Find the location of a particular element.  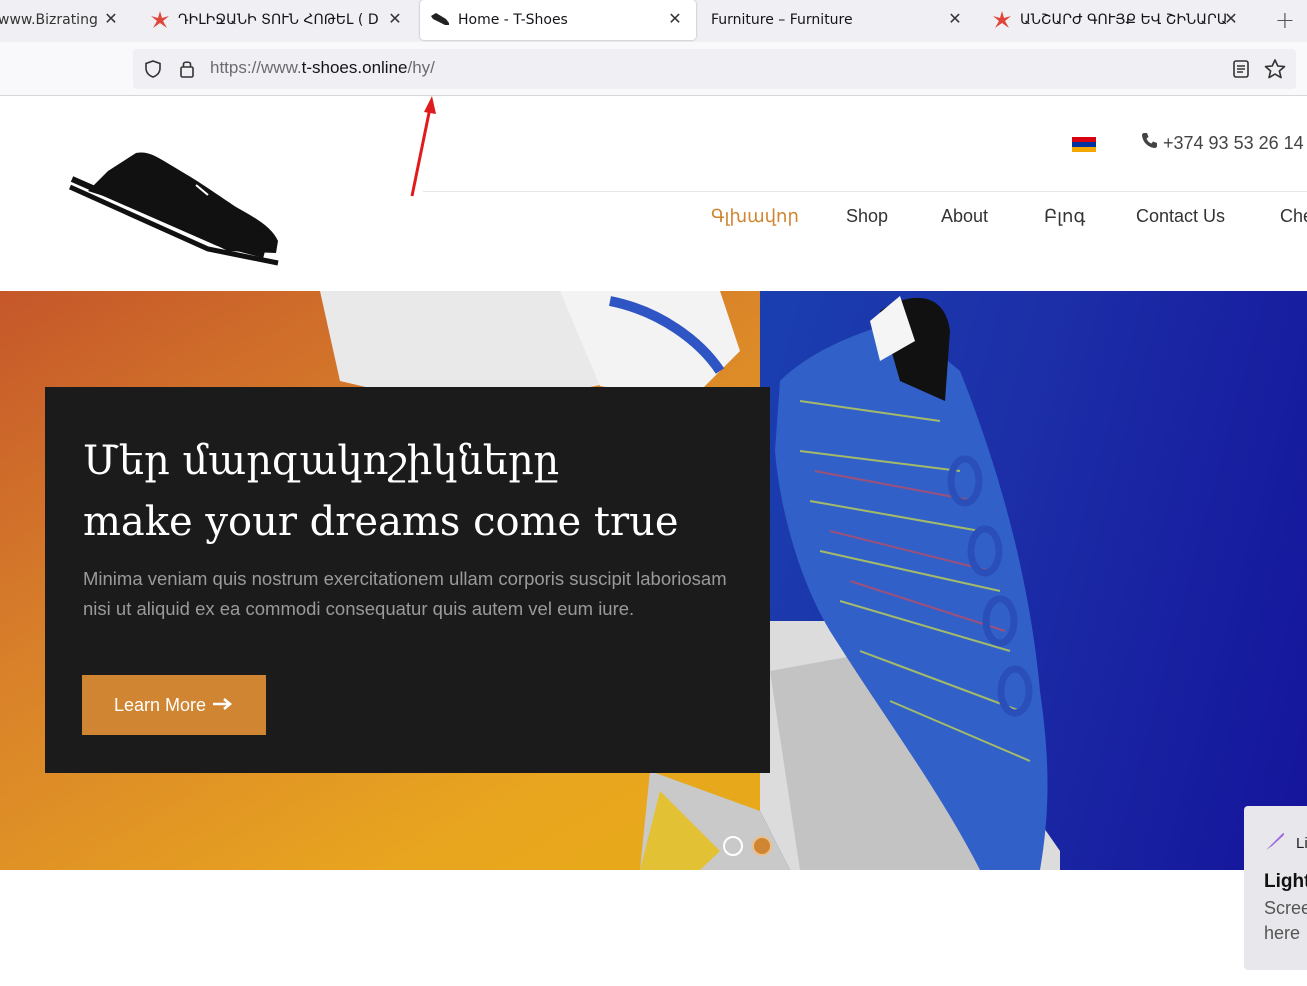

armenian-flag-icon is located at coordinates (1084, 144).